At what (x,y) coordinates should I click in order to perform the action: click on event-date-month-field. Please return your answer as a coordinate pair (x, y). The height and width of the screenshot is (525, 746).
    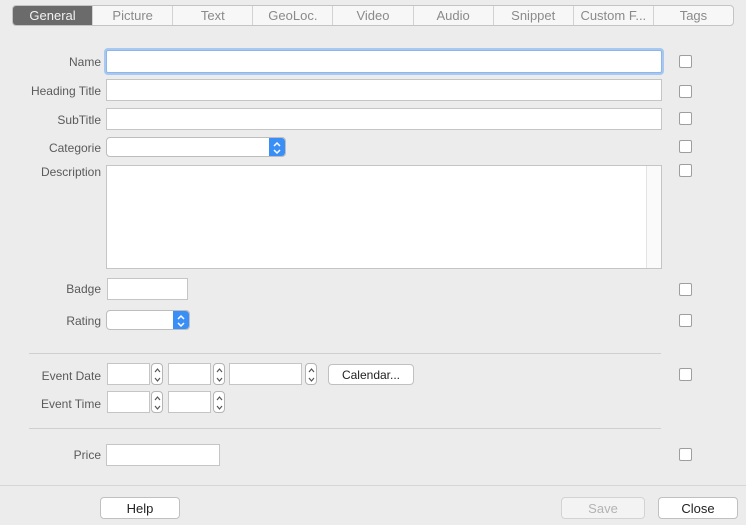
    Looking at the image, I should click on (189, 374).